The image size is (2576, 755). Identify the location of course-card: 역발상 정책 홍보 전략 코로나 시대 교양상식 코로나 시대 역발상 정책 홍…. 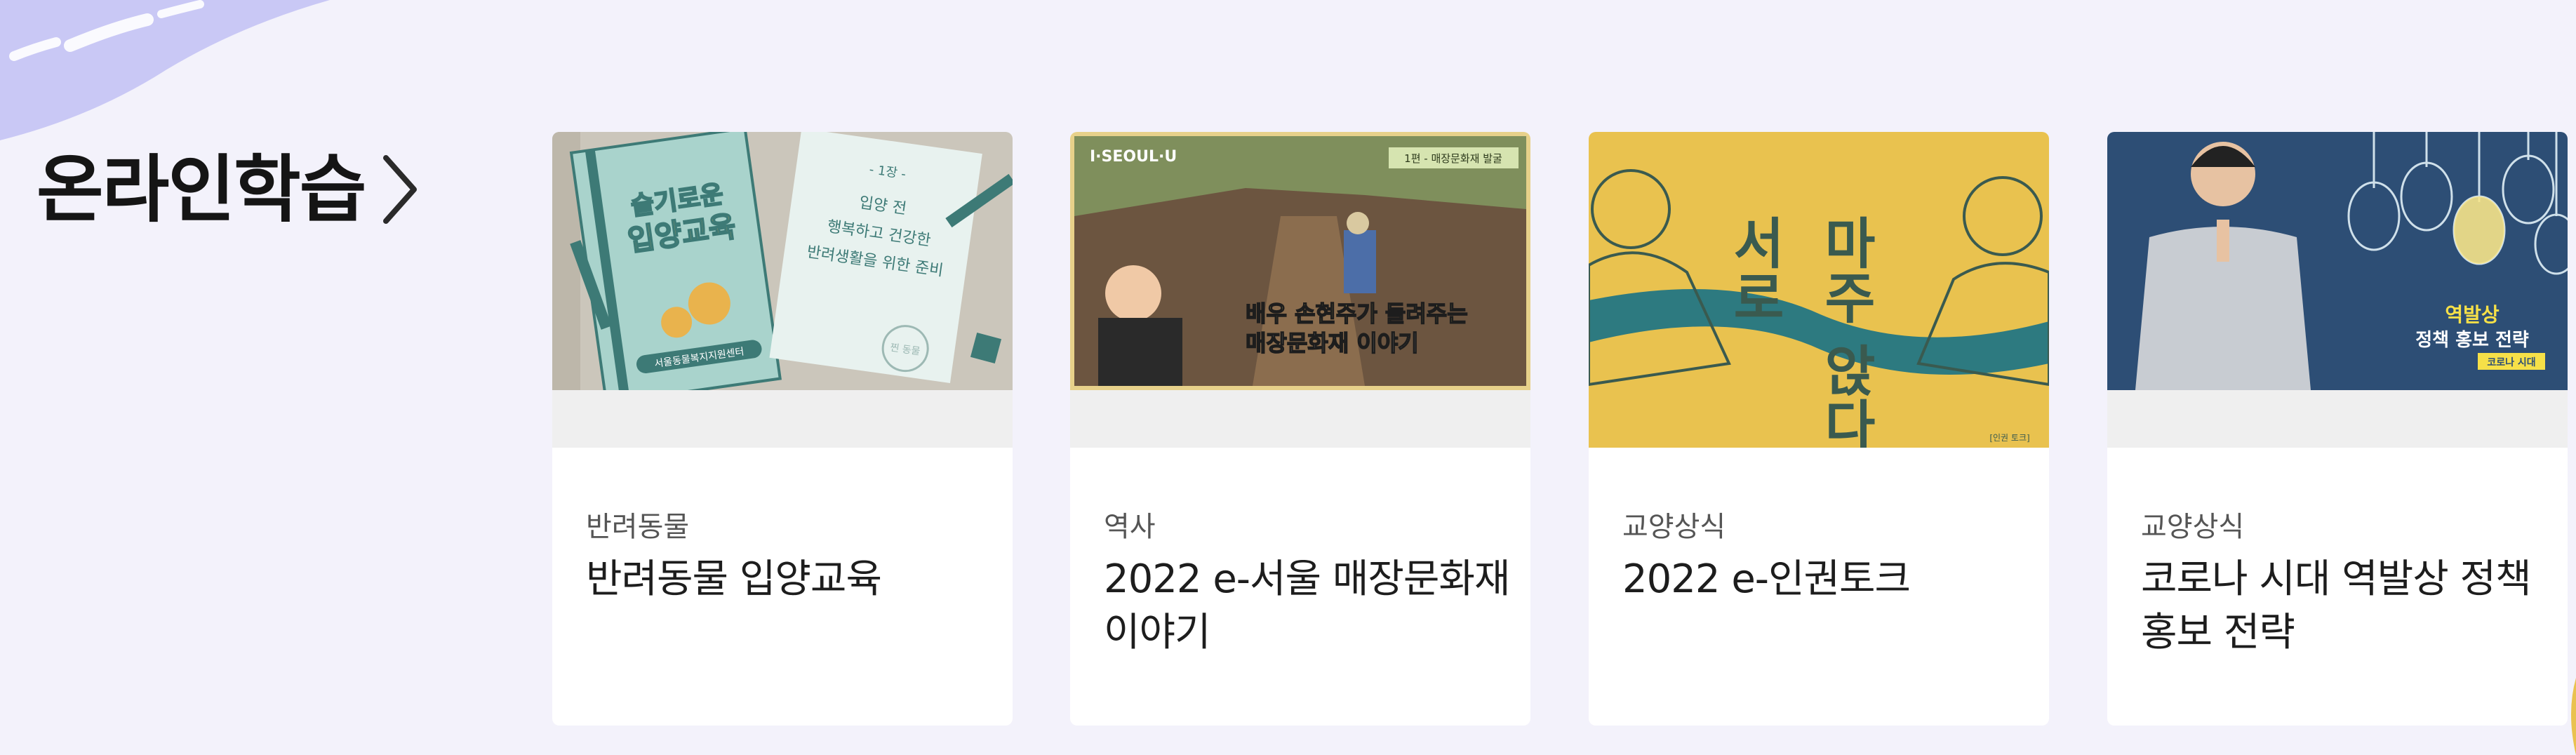
(2337, 429).